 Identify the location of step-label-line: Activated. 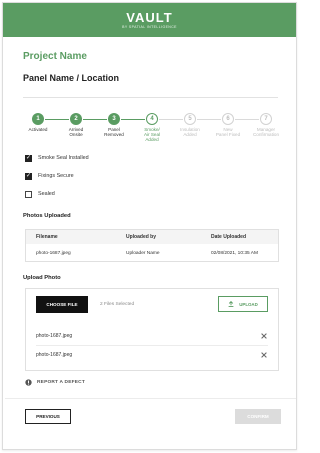
(38, 129).